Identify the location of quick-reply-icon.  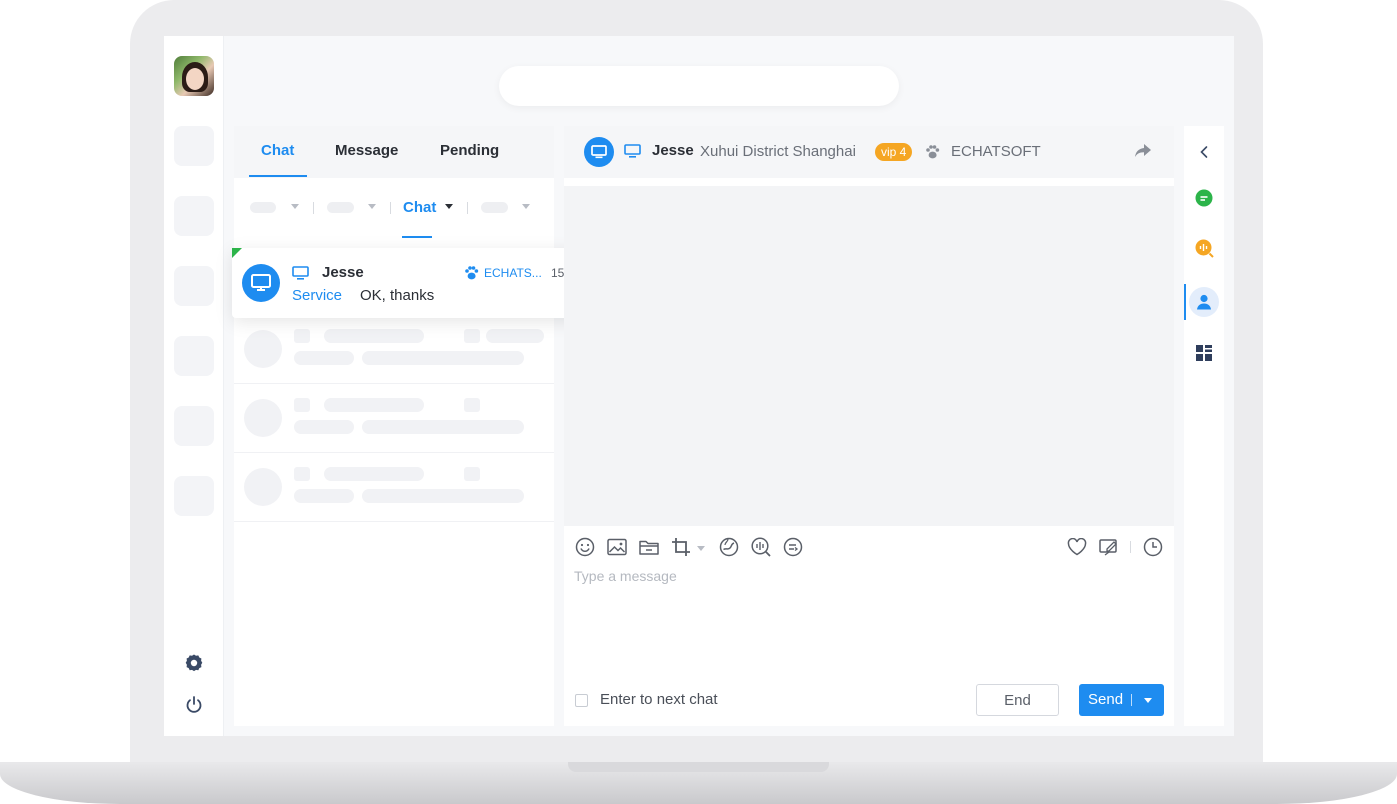
(793, 547).